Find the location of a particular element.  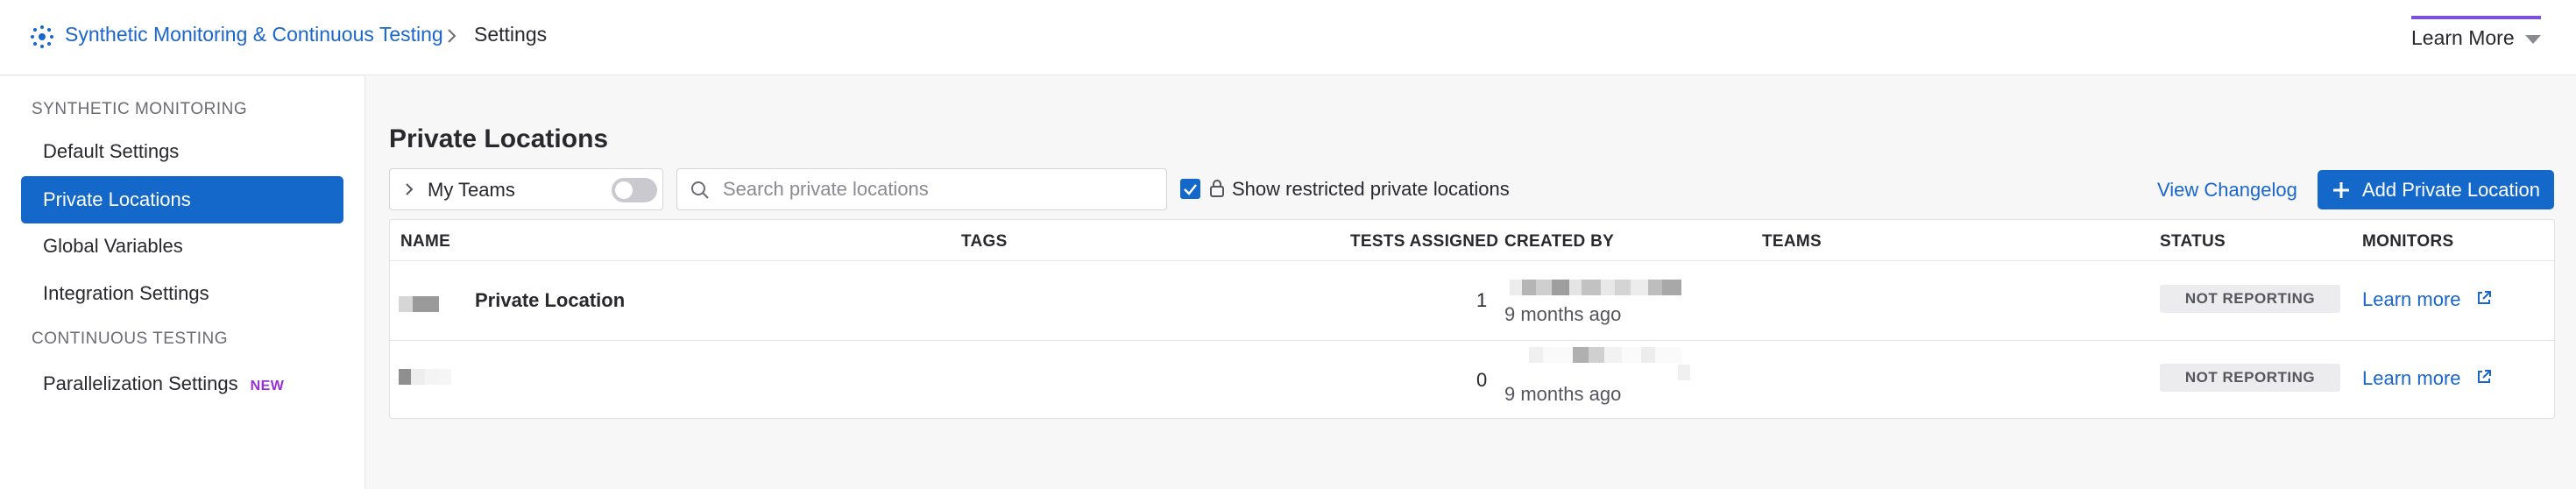

learn-more-label: Learn More is located at coordinates (2463, 37).